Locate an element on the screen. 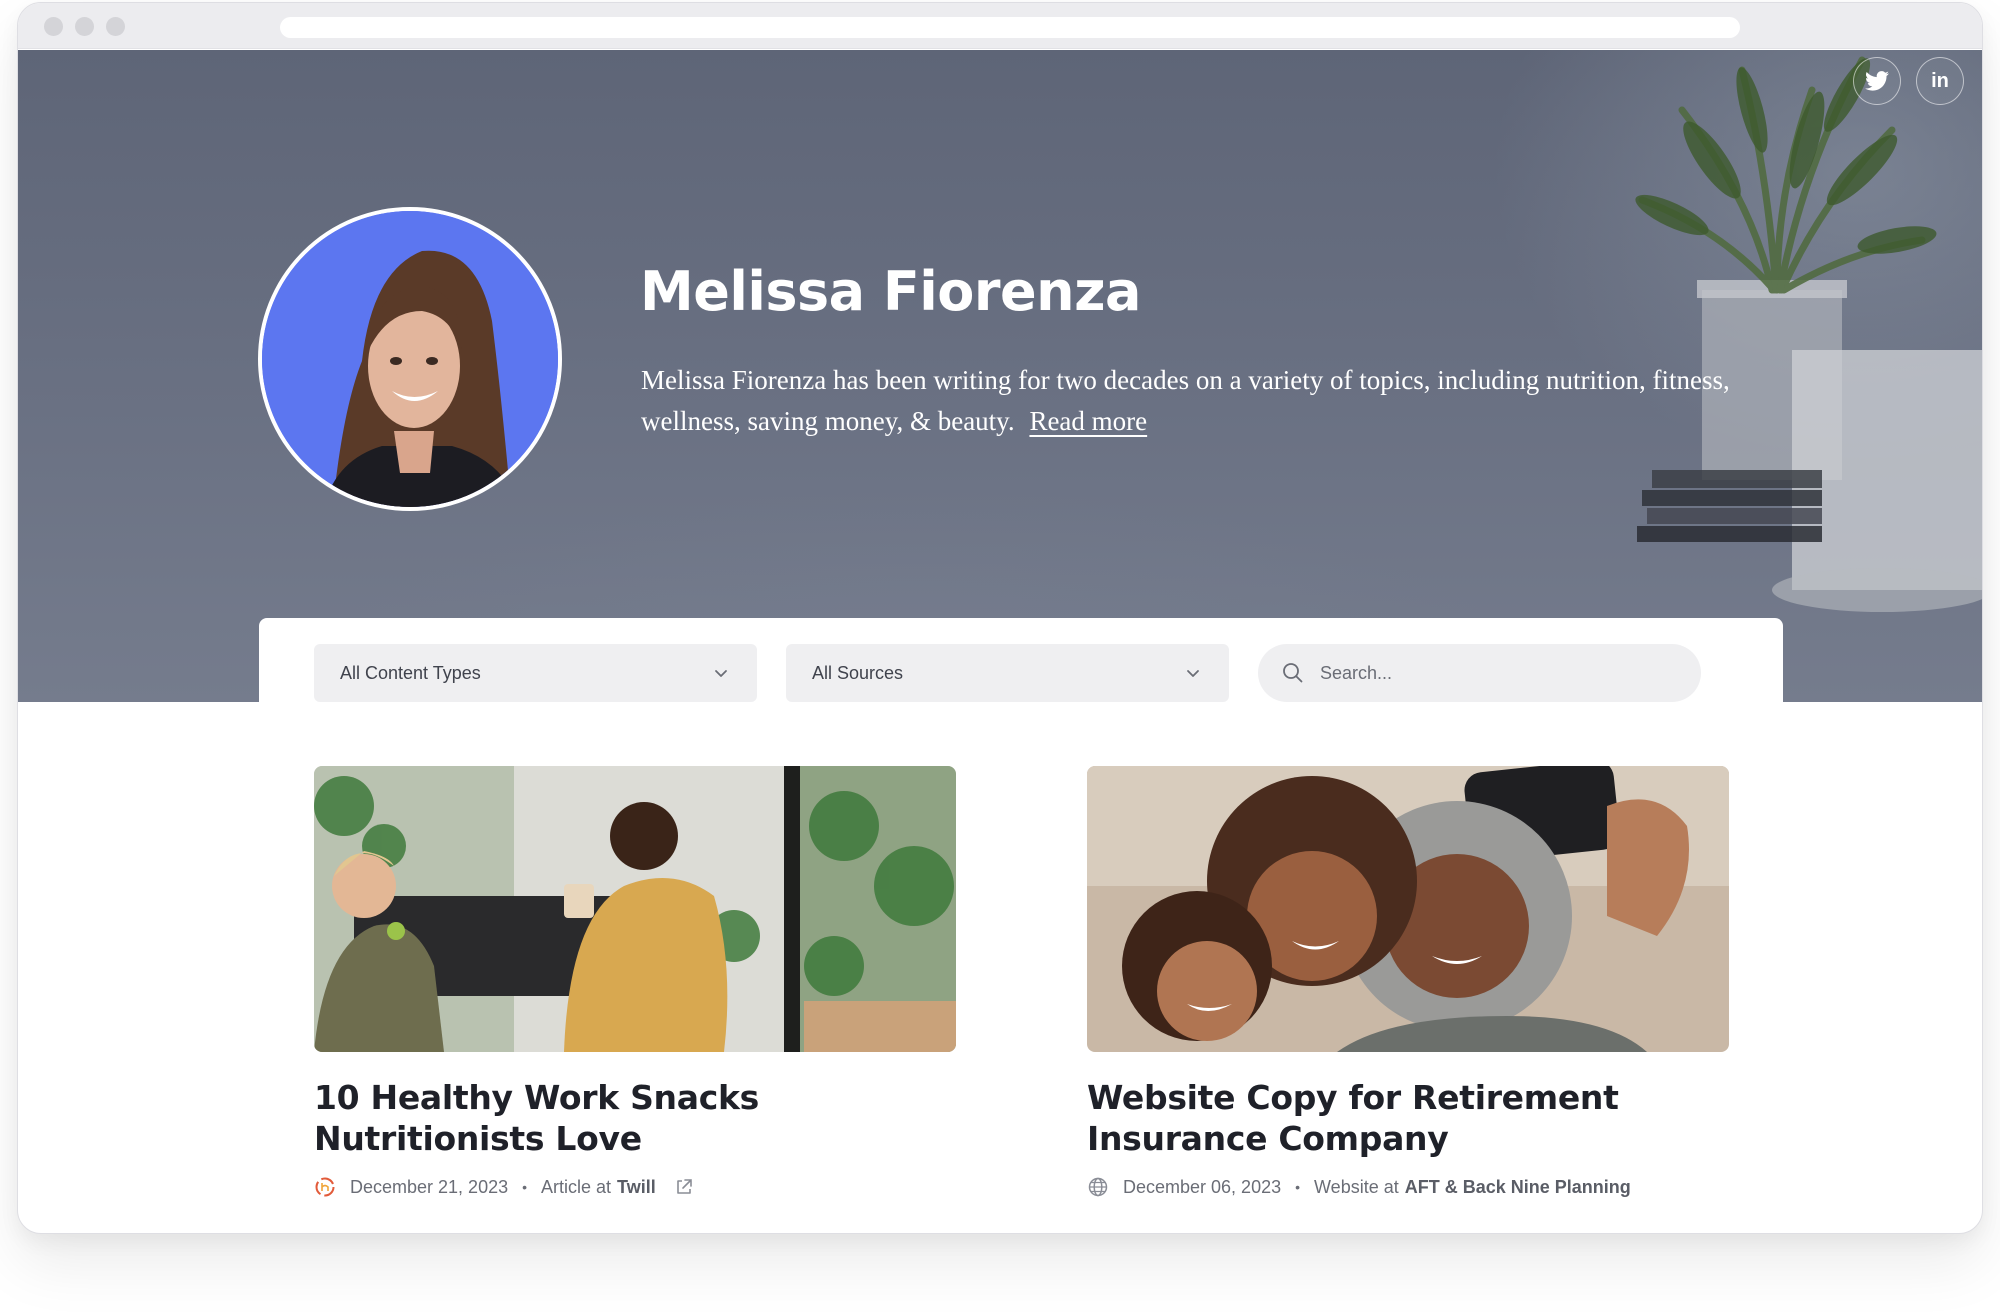  read-more-link: Read more is located at coordinates (1088, 421).